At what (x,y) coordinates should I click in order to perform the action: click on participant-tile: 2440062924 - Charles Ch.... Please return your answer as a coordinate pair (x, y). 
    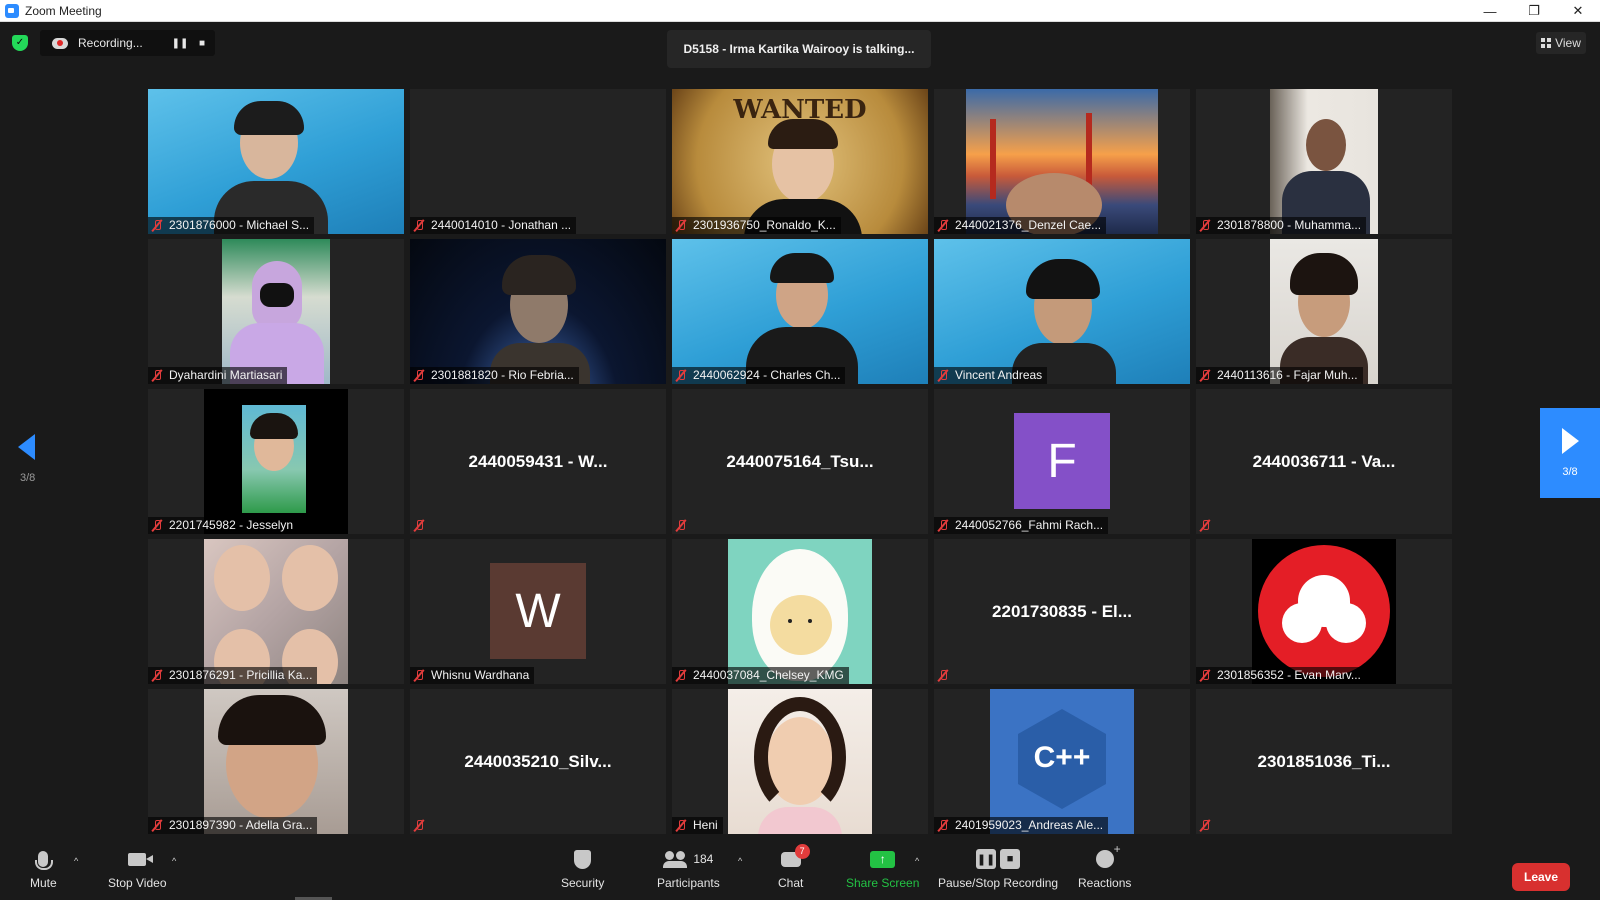
    Looking at the image, I should click on (800, 311).